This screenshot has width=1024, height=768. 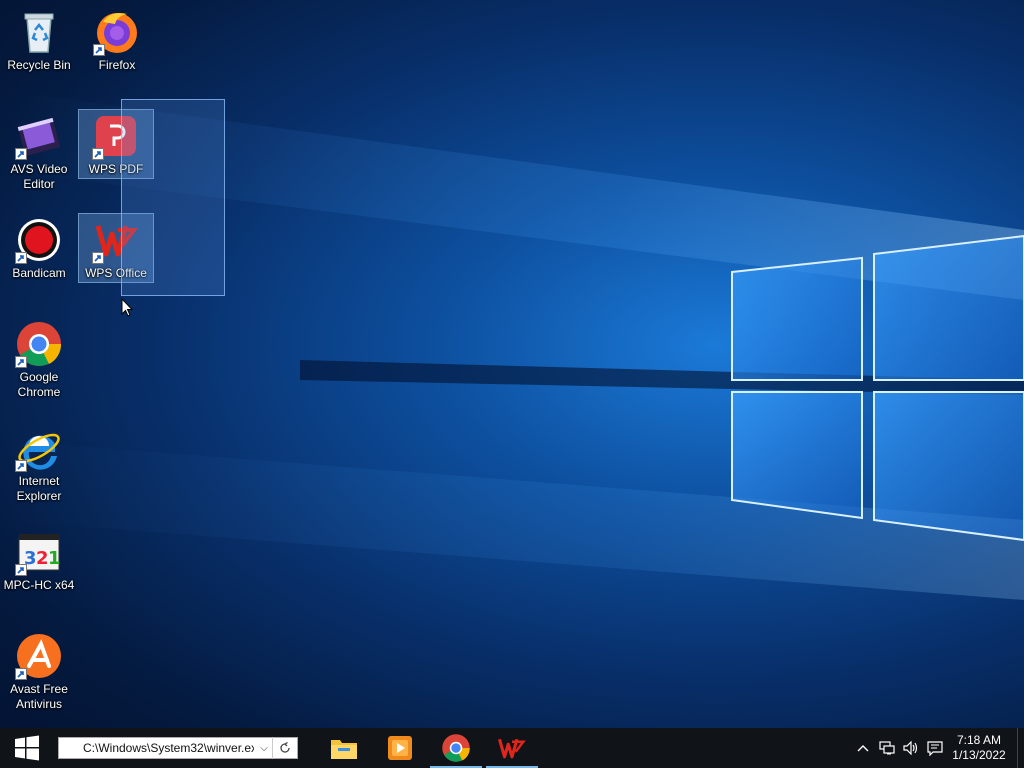 I want to click on media-player-icon, so click(x=400, y=748).